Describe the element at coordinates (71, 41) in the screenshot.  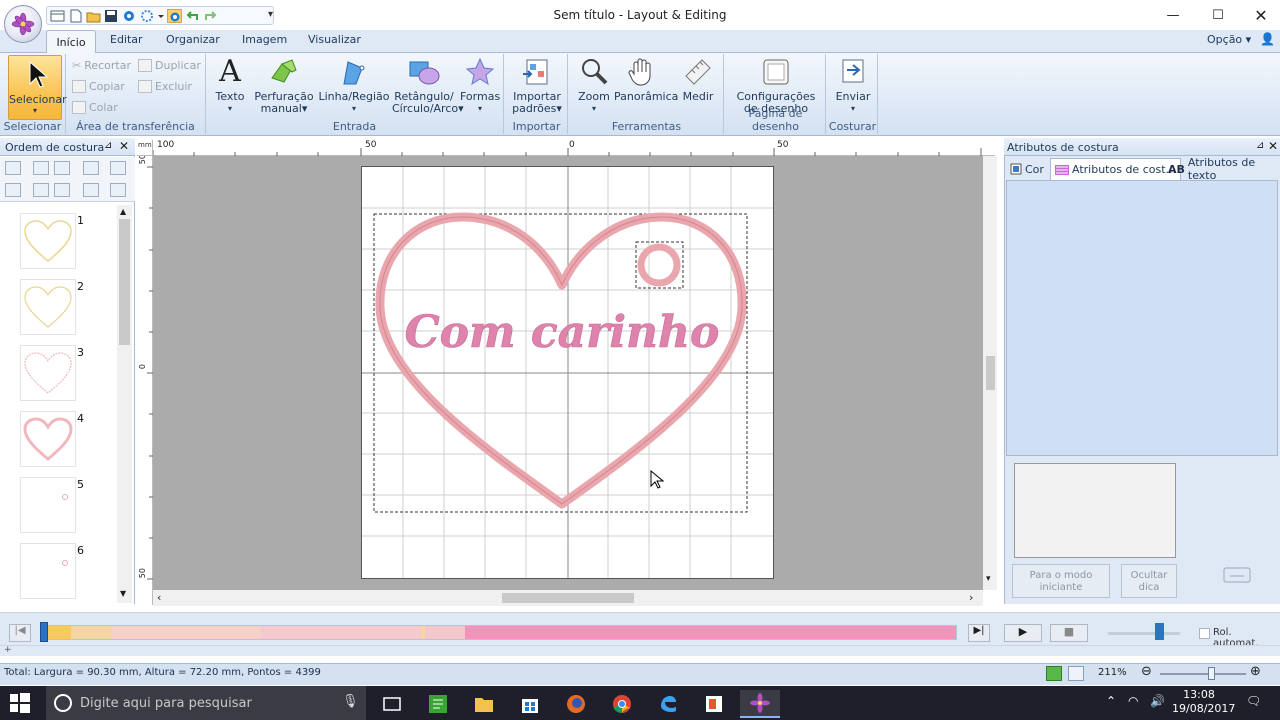
I see `tab-inicio: Início` at that location.